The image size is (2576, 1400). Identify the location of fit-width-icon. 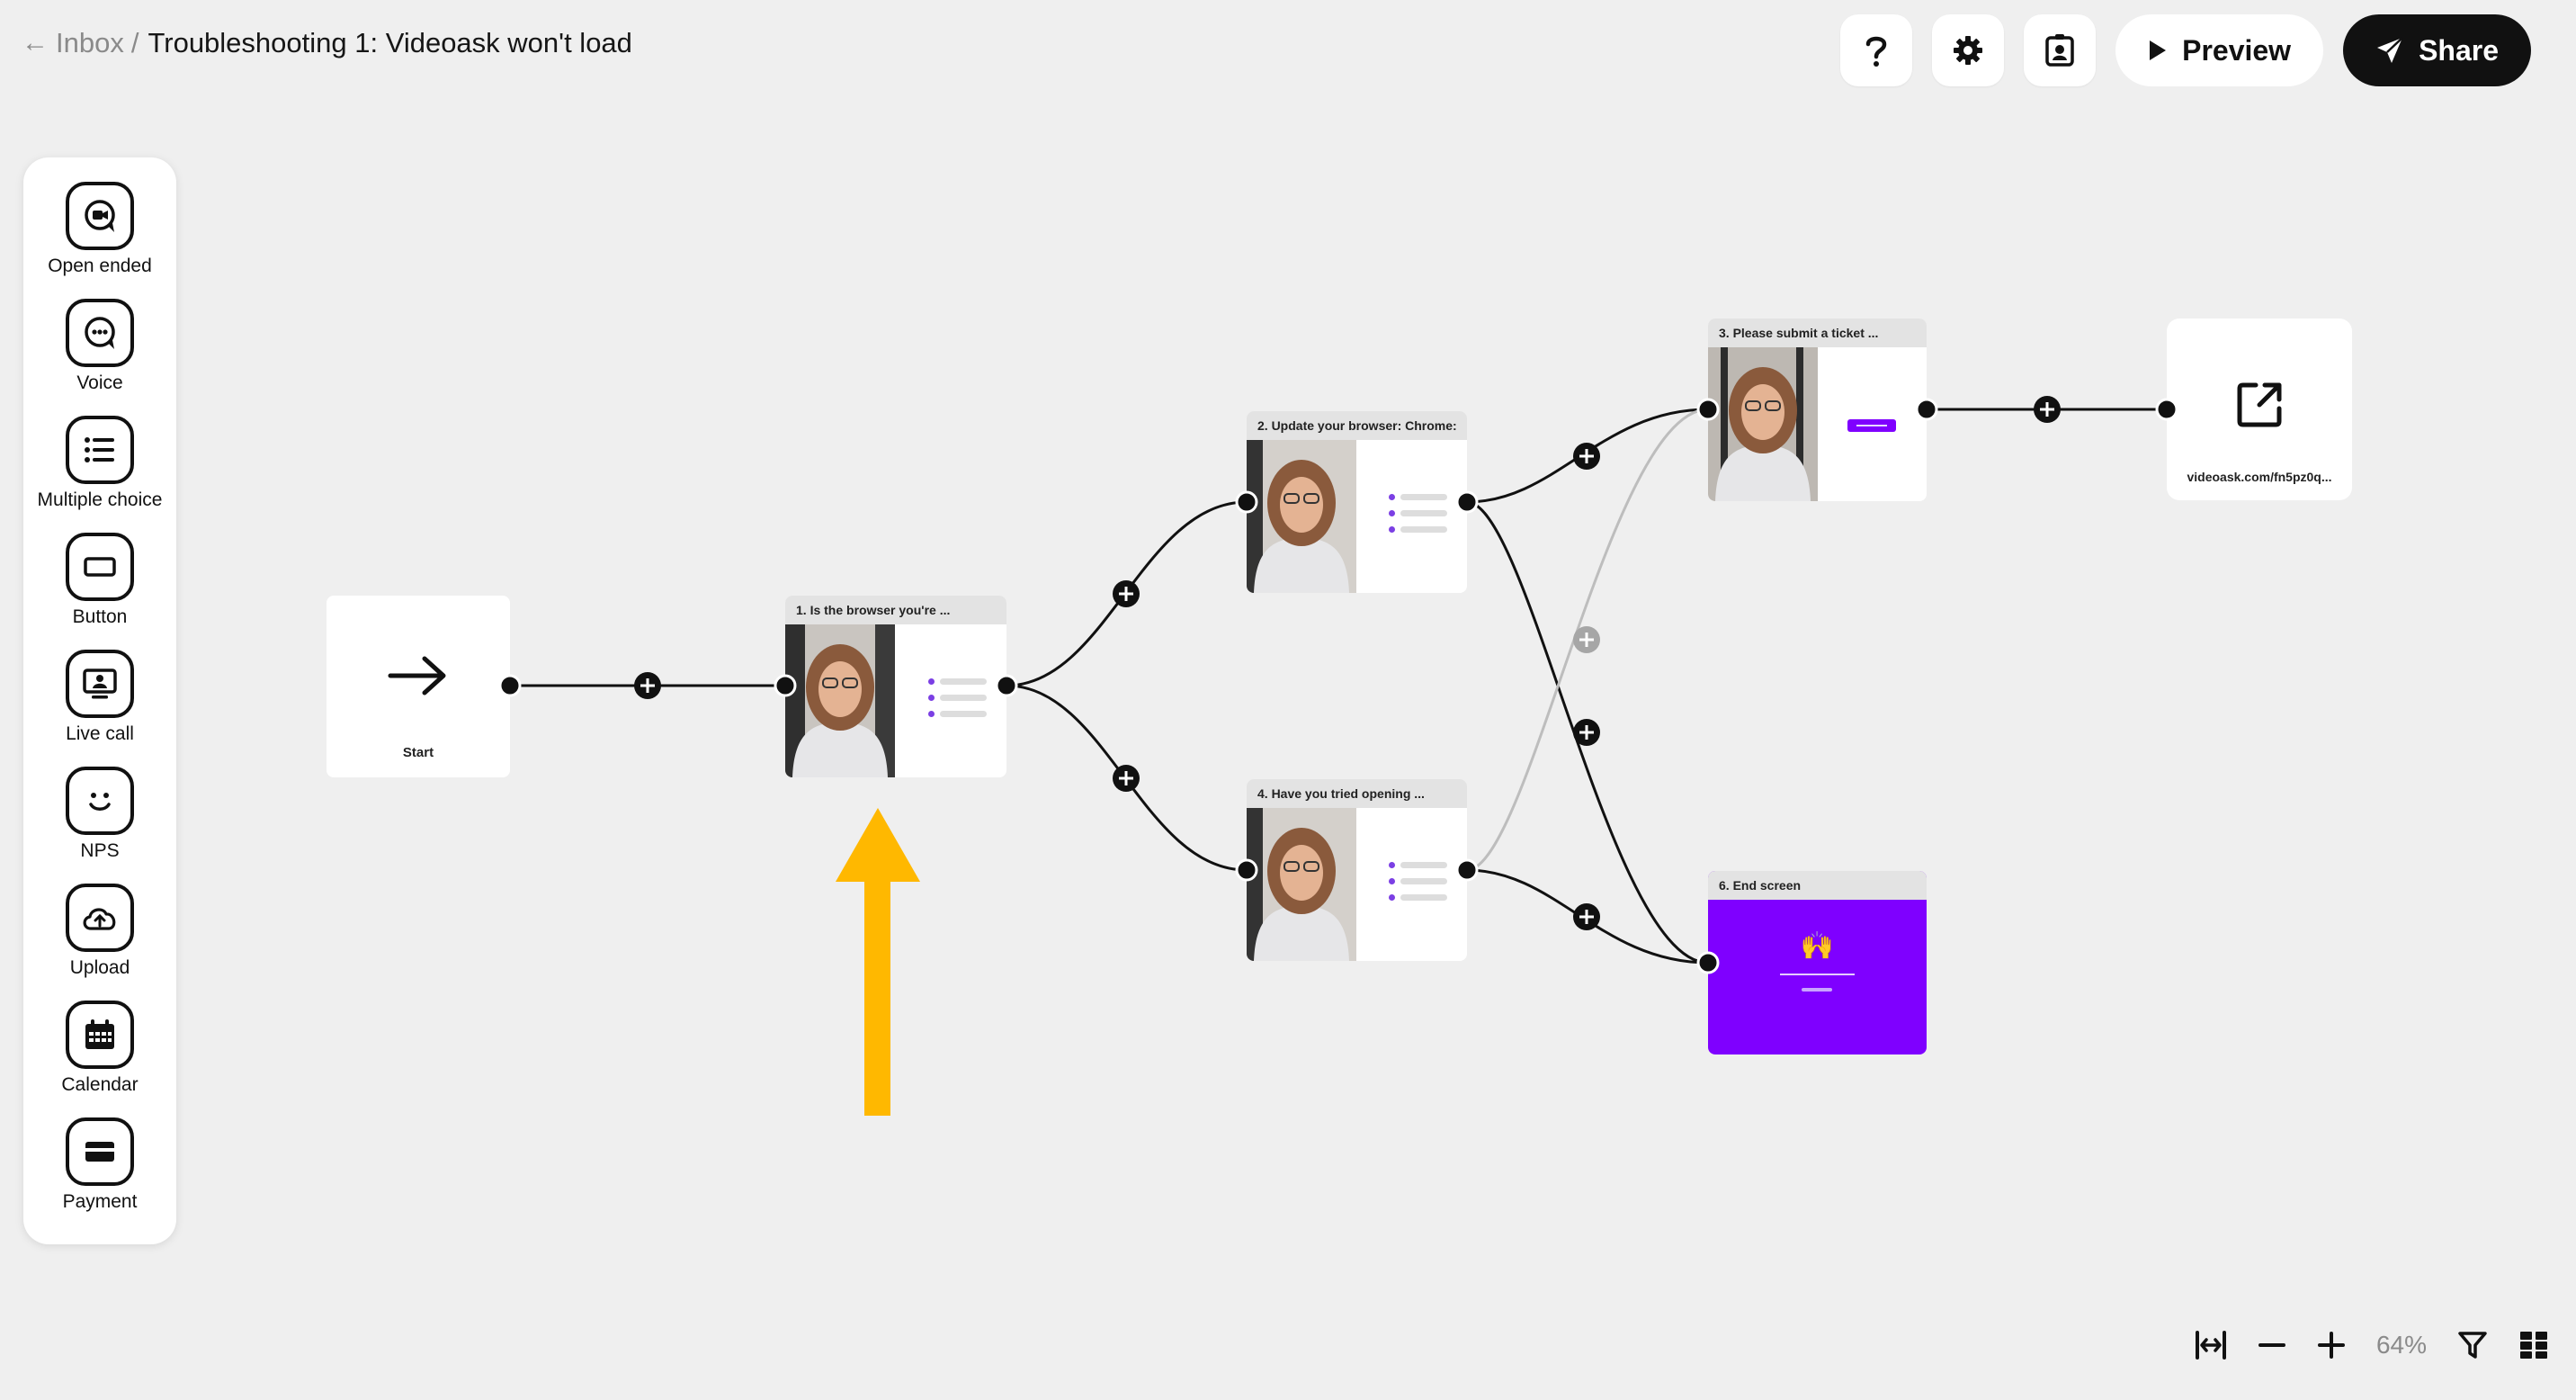
(2211, 1345).